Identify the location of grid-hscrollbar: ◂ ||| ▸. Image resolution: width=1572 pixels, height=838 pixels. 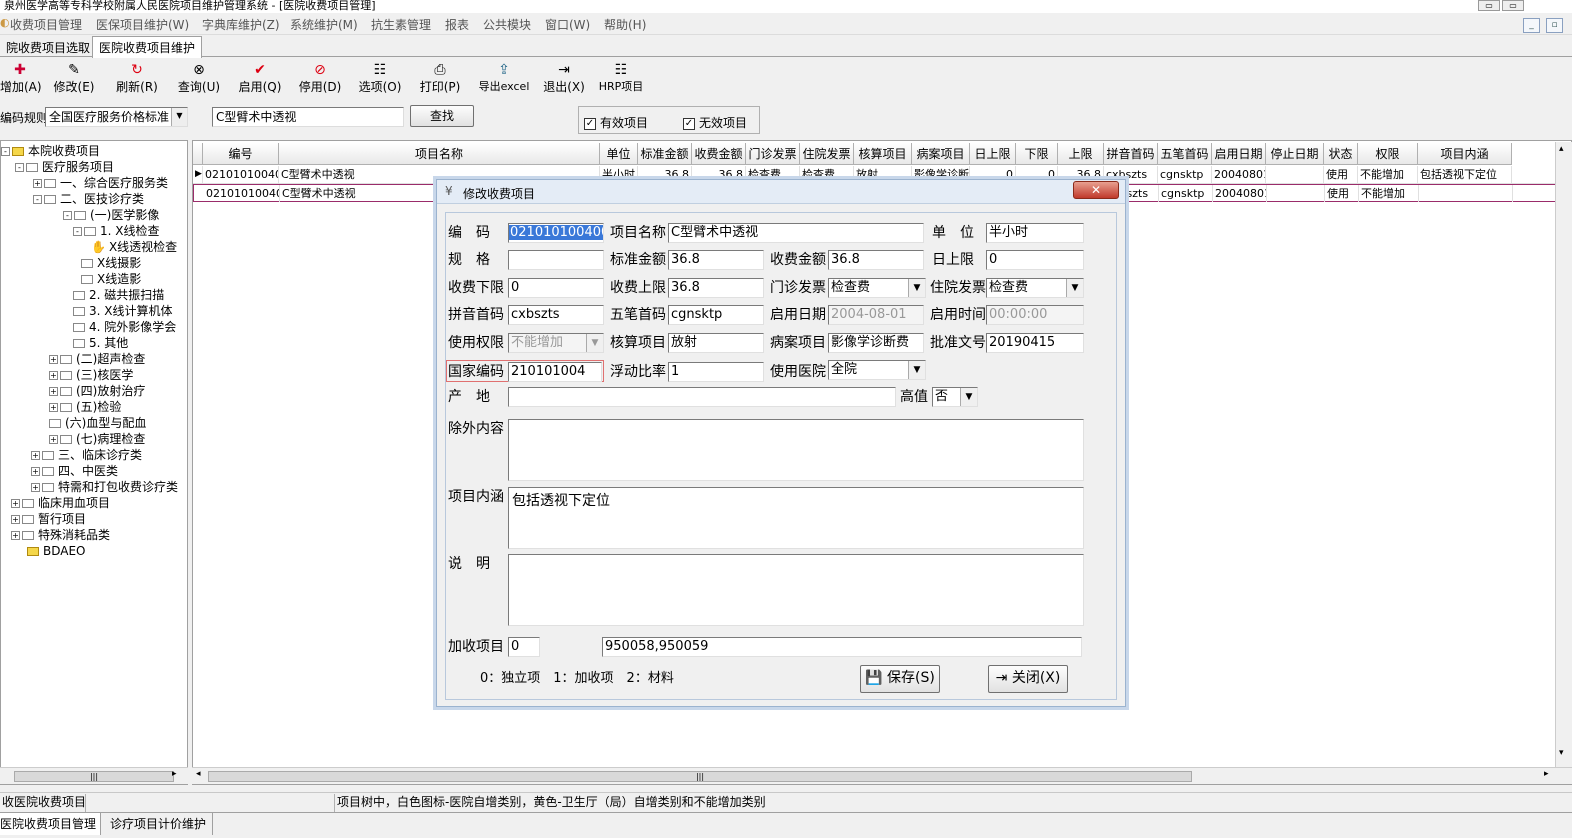
(882, 775).